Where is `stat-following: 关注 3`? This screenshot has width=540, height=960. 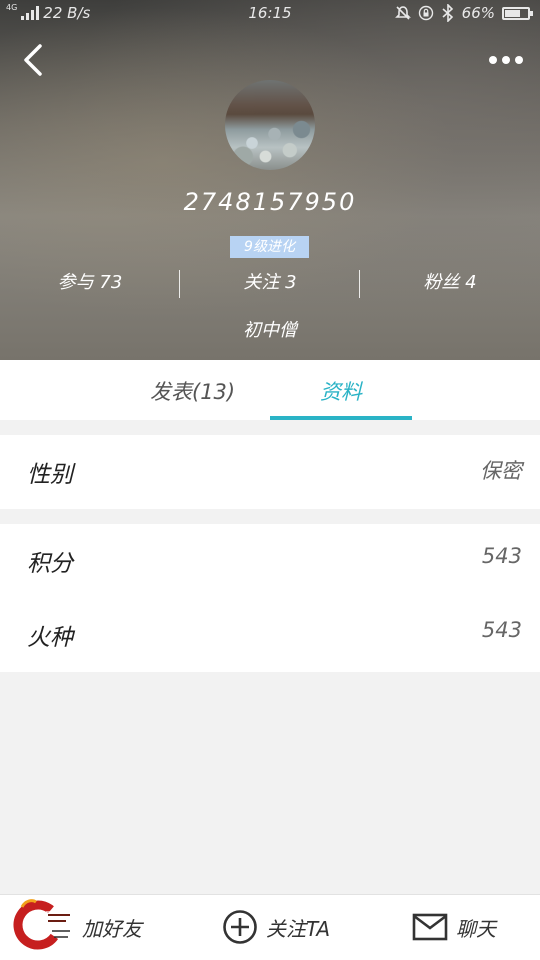
stat-following: 关注 3 is located at coordinates (270, 283).